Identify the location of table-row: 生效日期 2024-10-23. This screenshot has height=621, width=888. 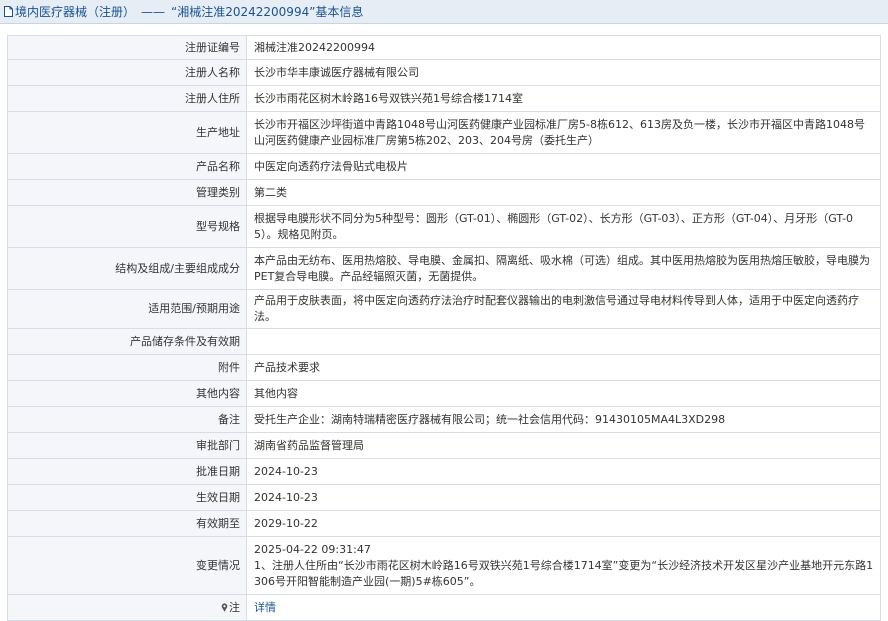
(444, 497).